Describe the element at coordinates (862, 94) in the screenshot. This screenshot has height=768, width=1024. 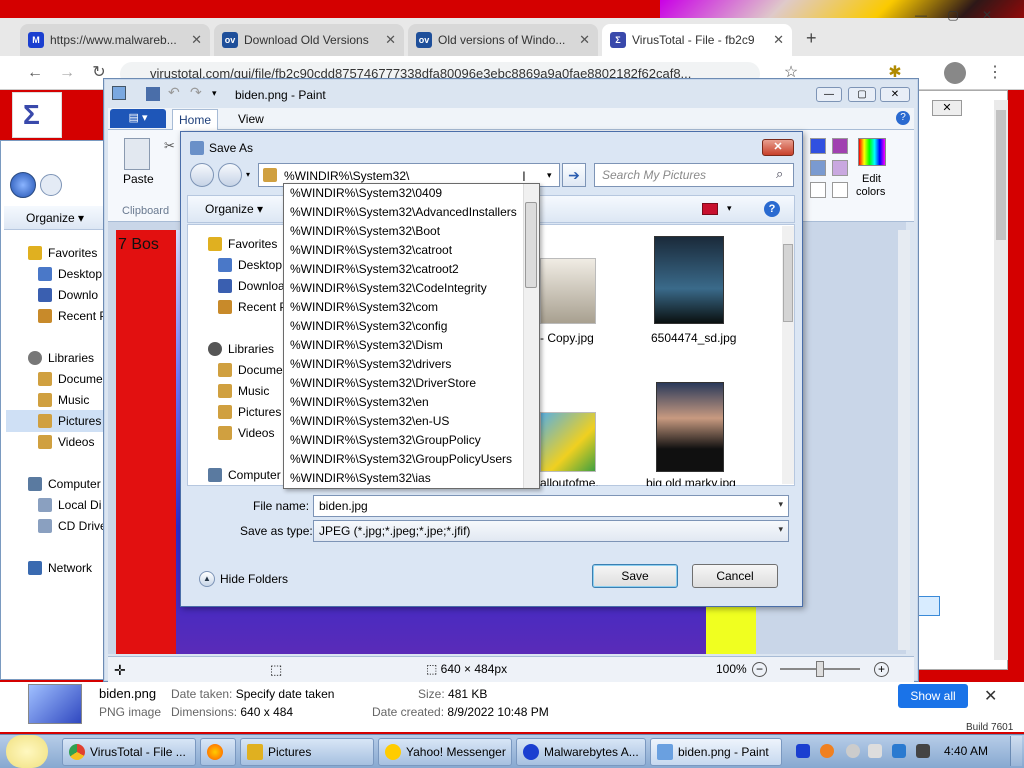
I see `paint-maximize-icon: ▢` at that location.